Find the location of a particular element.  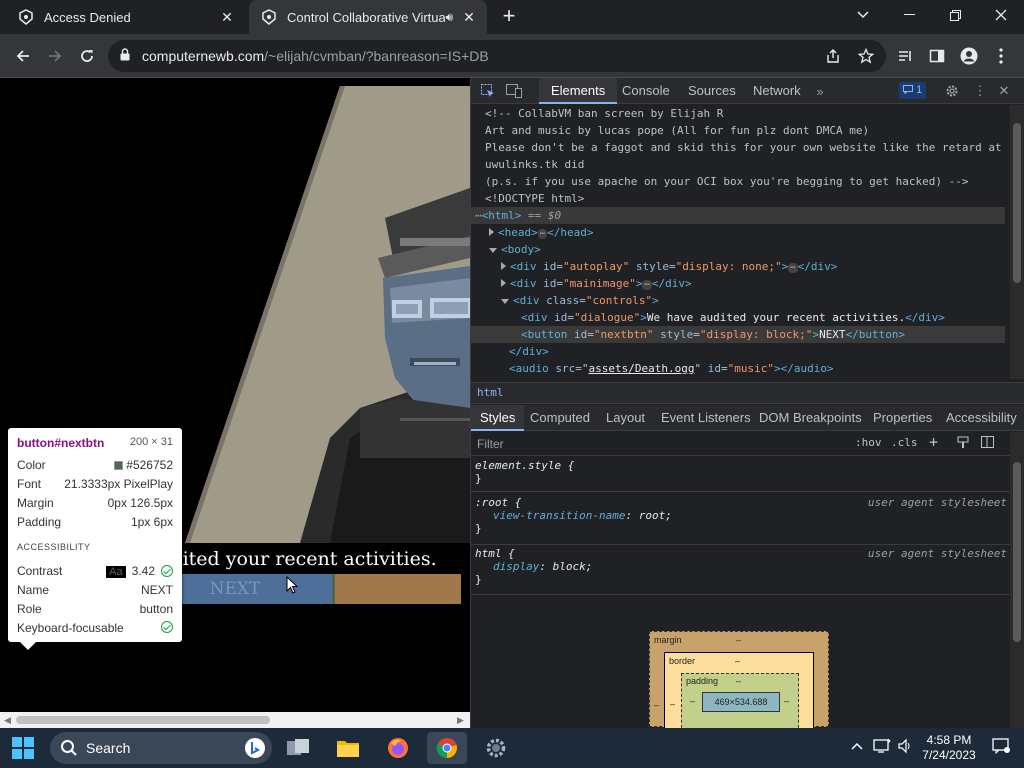

dom-head-node: <head> ⋯ </head> is located at coordinates (541, 232).